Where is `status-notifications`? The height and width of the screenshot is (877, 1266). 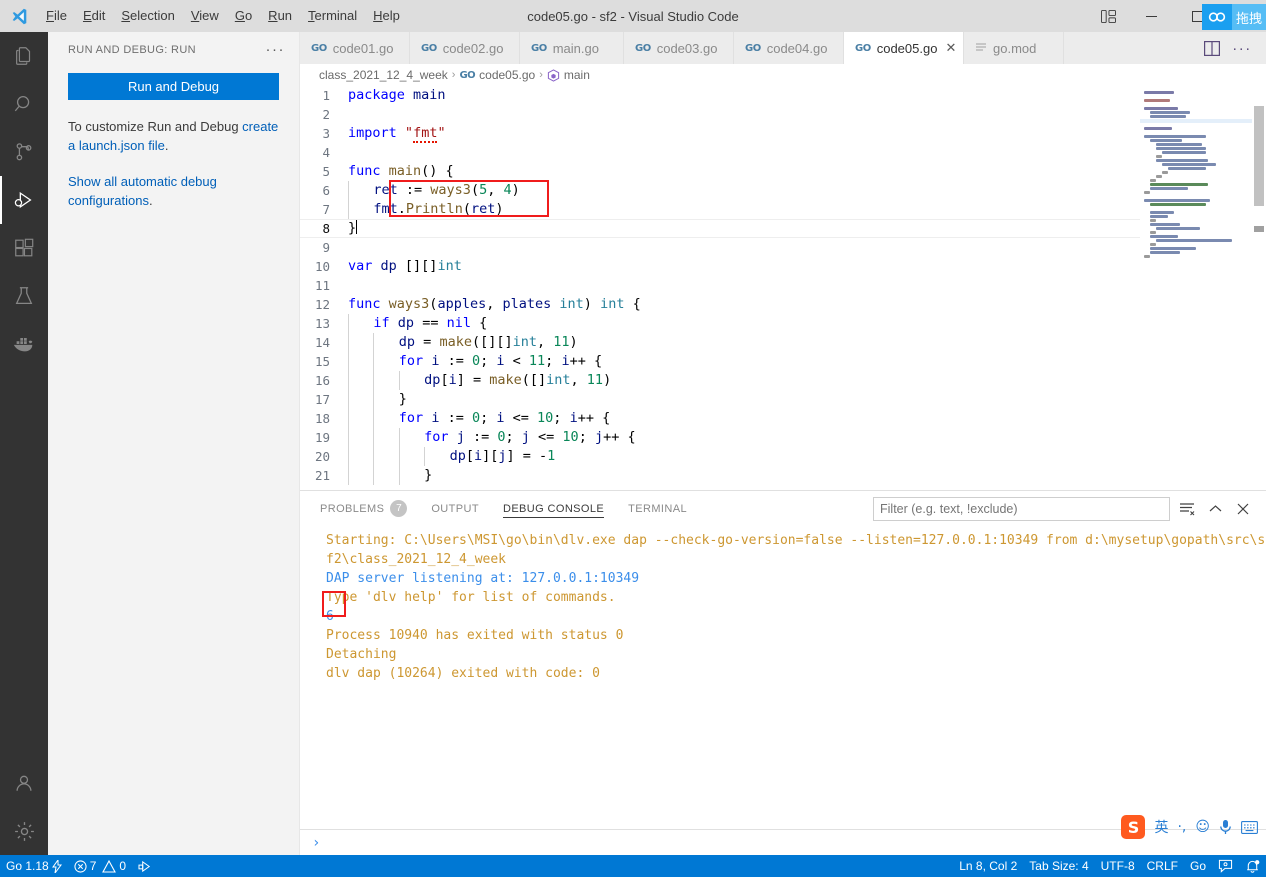
status-notifications is located at coordinates (1252, 866).